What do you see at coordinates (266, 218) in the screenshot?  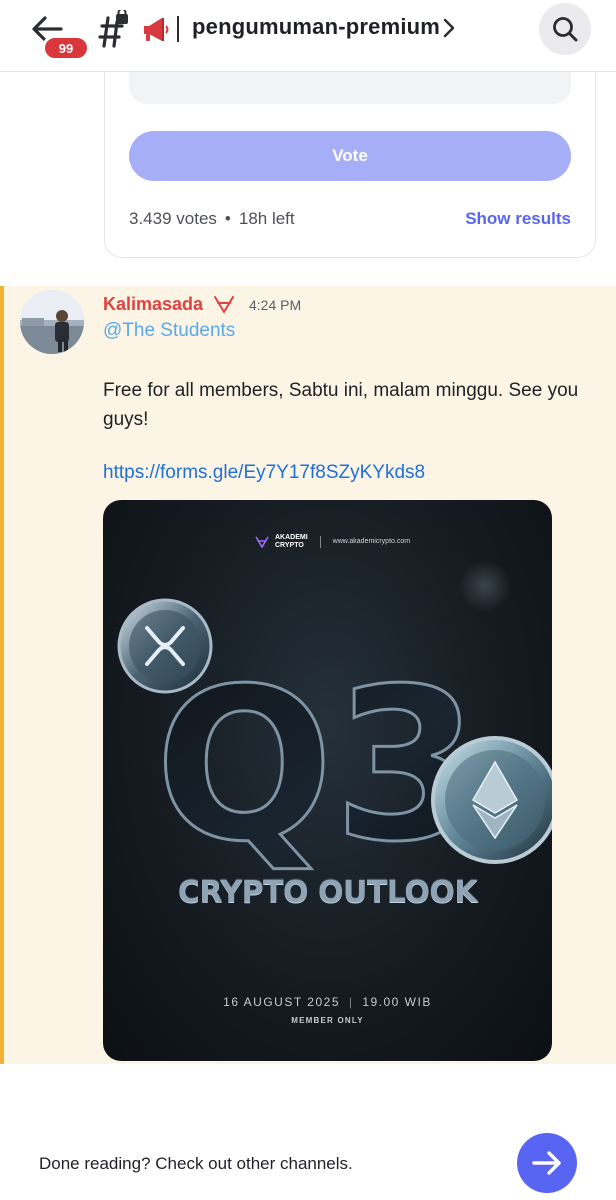 I see `time-left: 18h left` at bounding box center [266, 218].